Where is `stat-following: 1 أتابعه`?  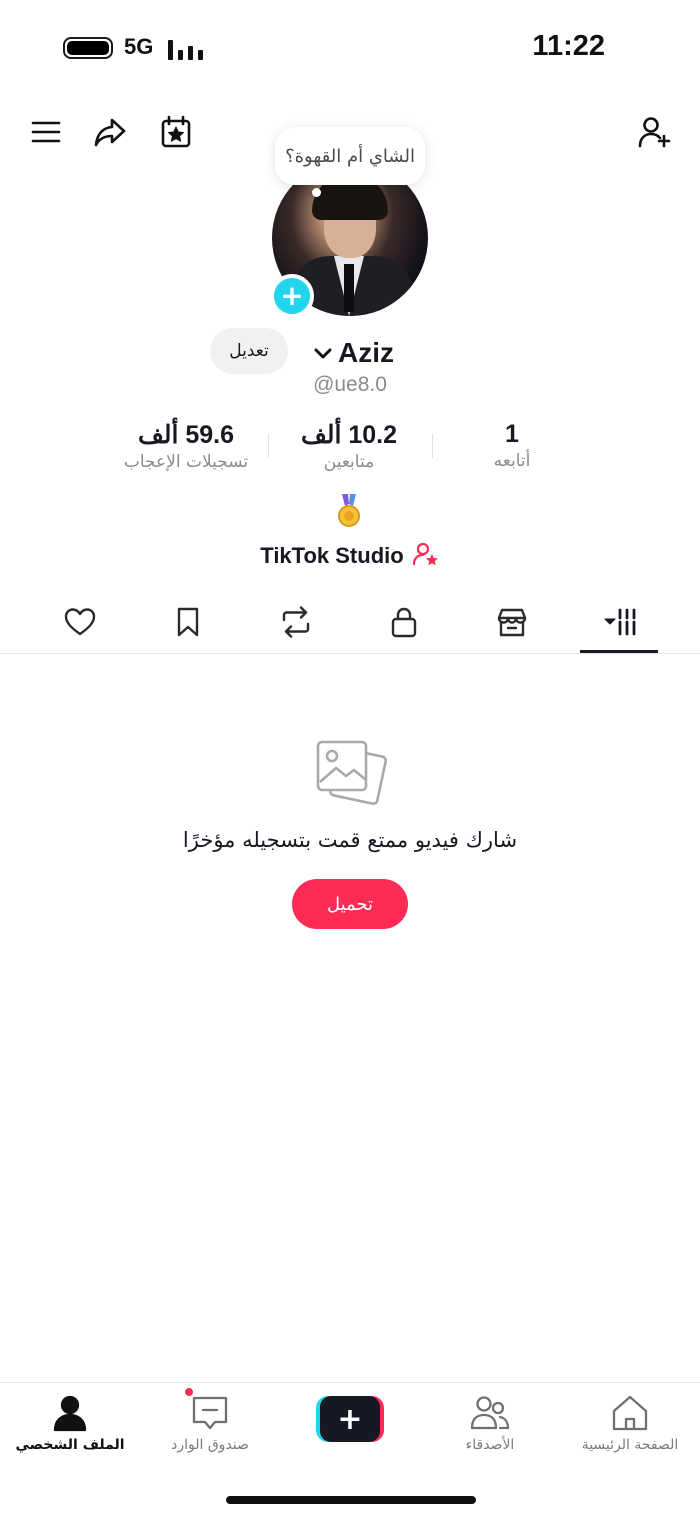
stat-following: 1 أتابعه is located at coordinates (512, 445).